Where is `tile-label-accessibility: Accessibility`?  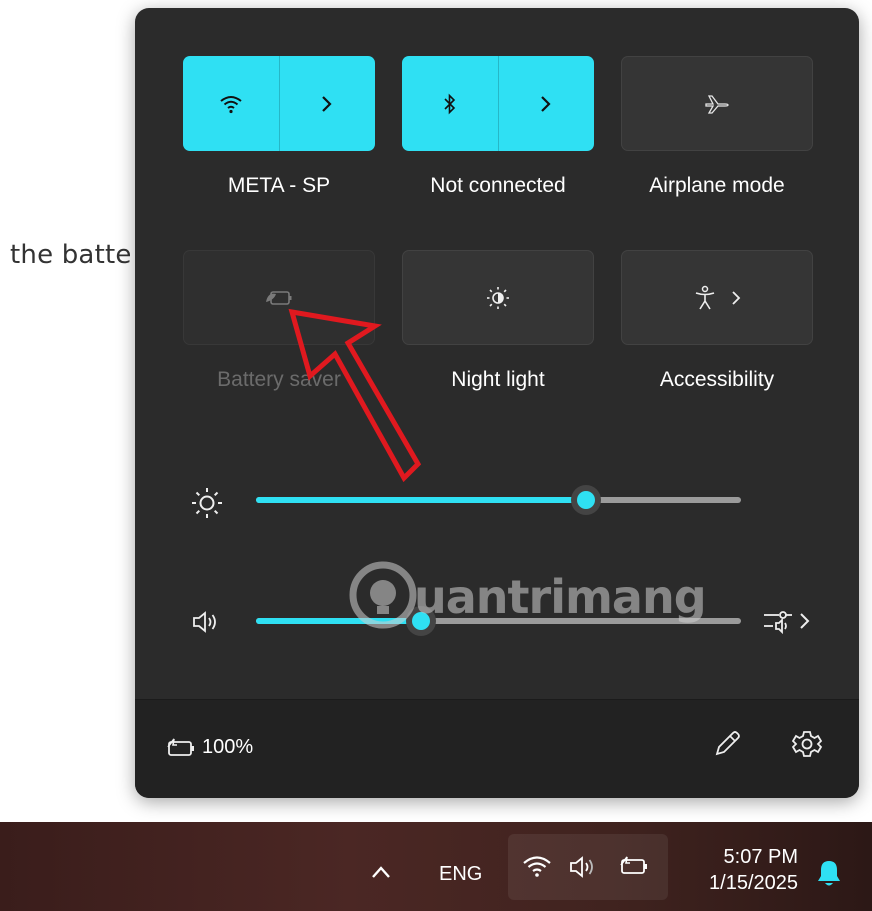 tile-label-accessibility: Accessibility is located at coordinates (717, 379).